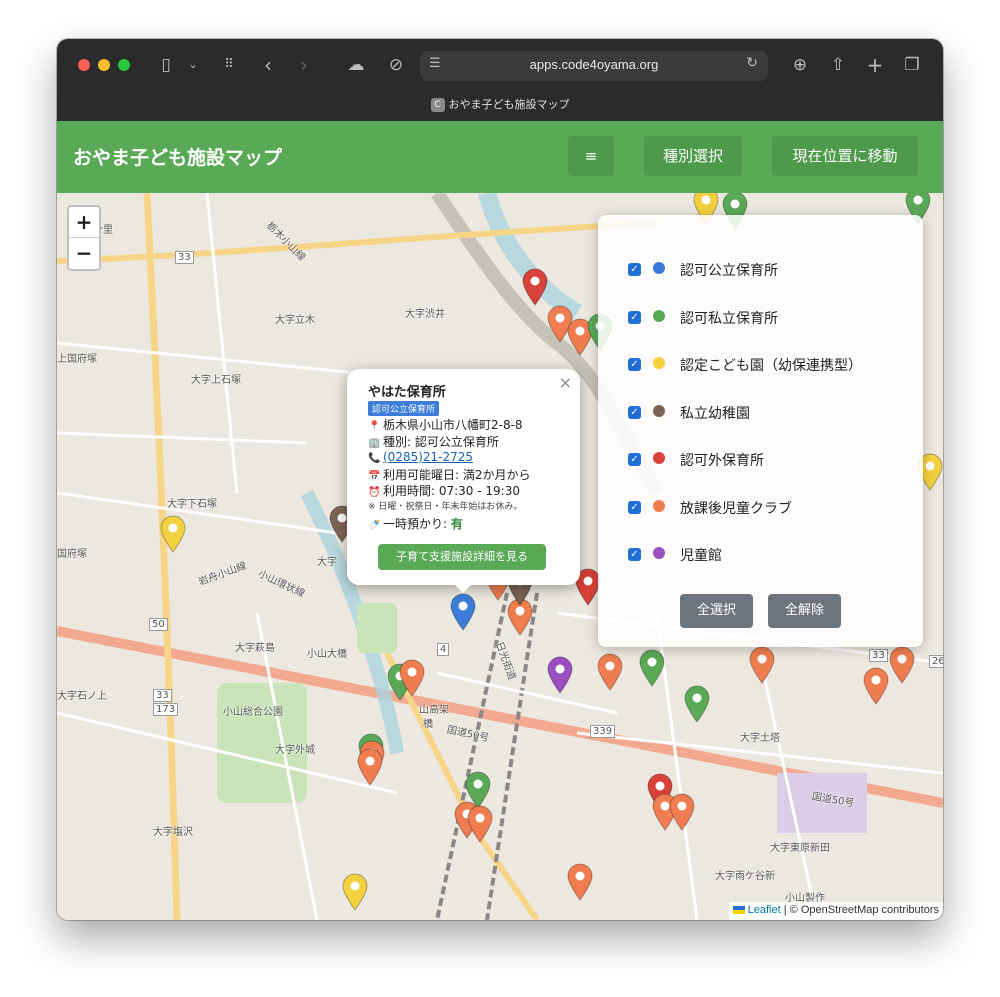 The height and width of the screenshot is (997, 1000). Describe the element at coordinates (565, 382) in the screenshot. I see `popup-close-button: ×` at that location.